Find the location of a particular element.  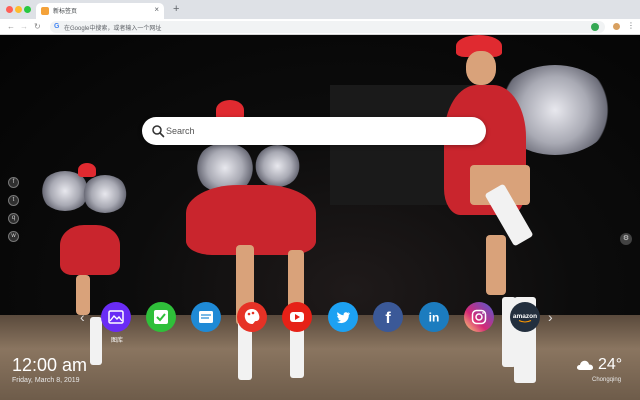

active-tab: 新标签页 × is located at coordinates (100, 11).